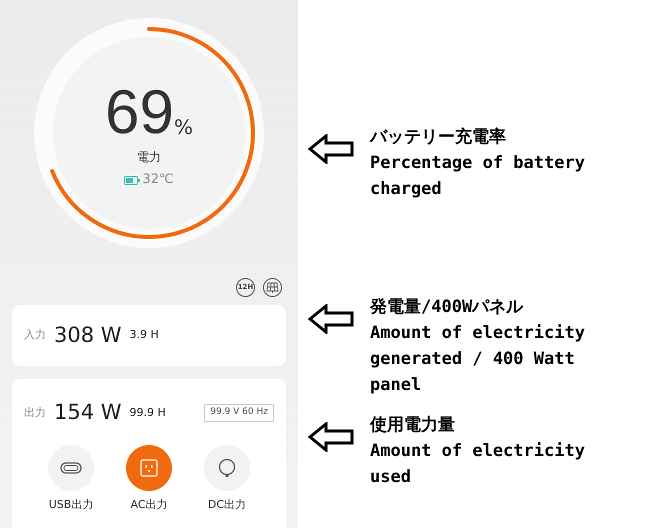 This screenshot has height=528, width=650. I want to click on annotation-title: バッテリー充電率, so click(438, 137).